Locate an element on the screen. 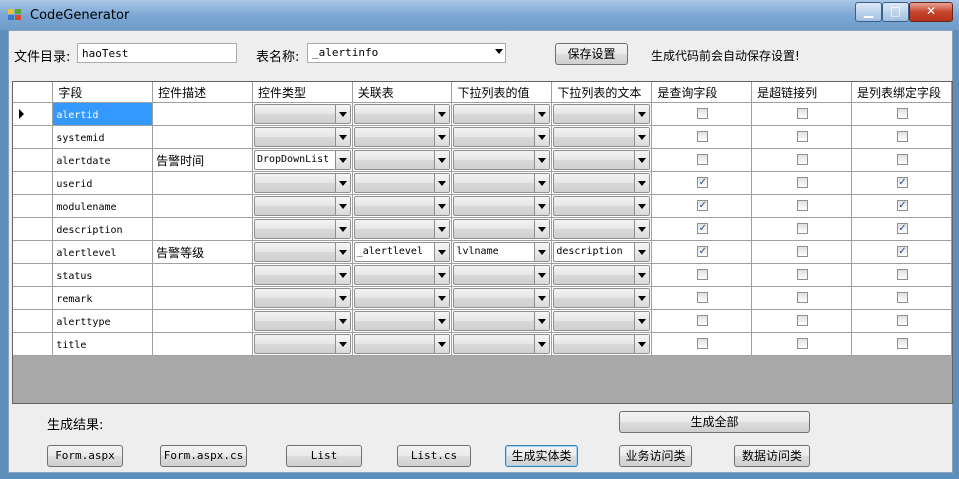 The width and height of the screenshot is (959, 479). table-row: status is located at coordinates (482, 275).